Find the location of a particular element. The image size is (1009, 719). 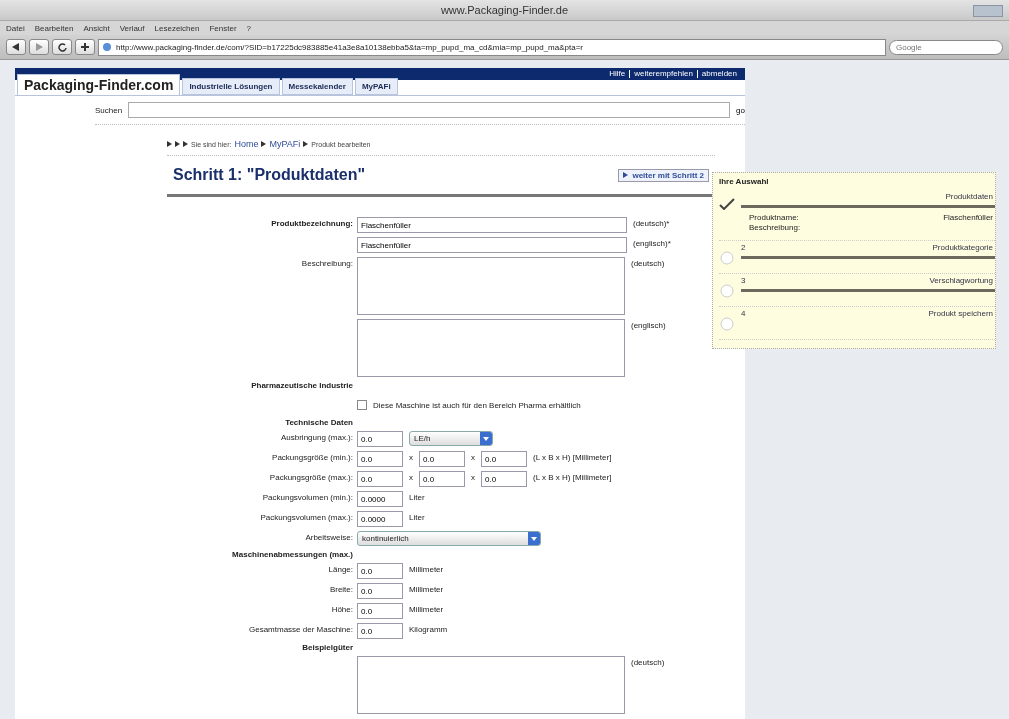

search-label: Suchen is located at coordinates (109, 110).